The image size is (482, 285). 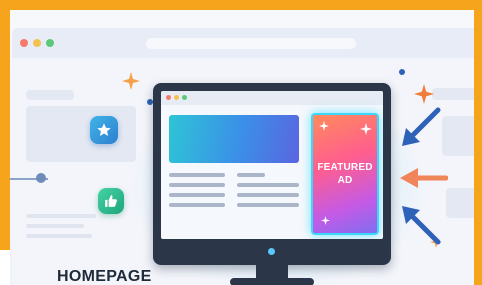 I want to click on arrow-down-left-icon, so click(x=421, y=126).